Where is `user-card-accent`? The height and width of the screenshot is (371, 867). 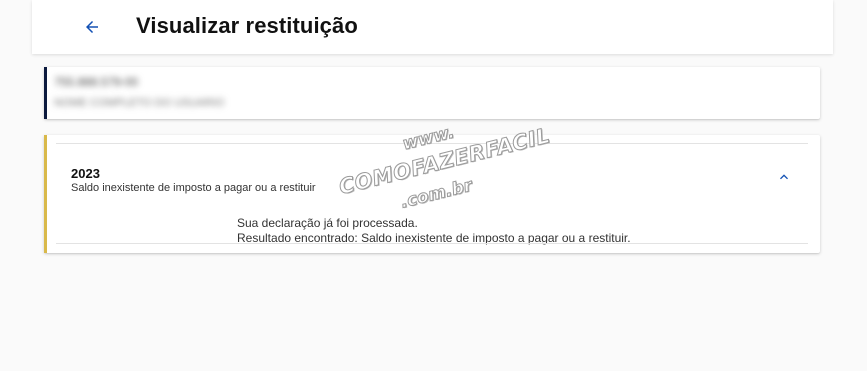 user-card-accent is located at coordinates (45, 93).